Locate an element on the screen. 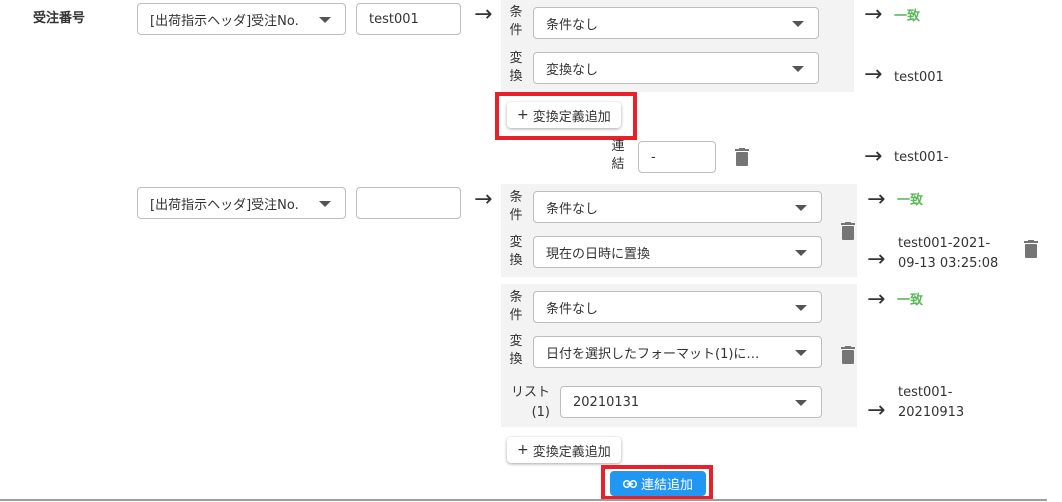  result-text-2: test001-2021- 09-13 03:25:08 is located at coordinates (948, 254).